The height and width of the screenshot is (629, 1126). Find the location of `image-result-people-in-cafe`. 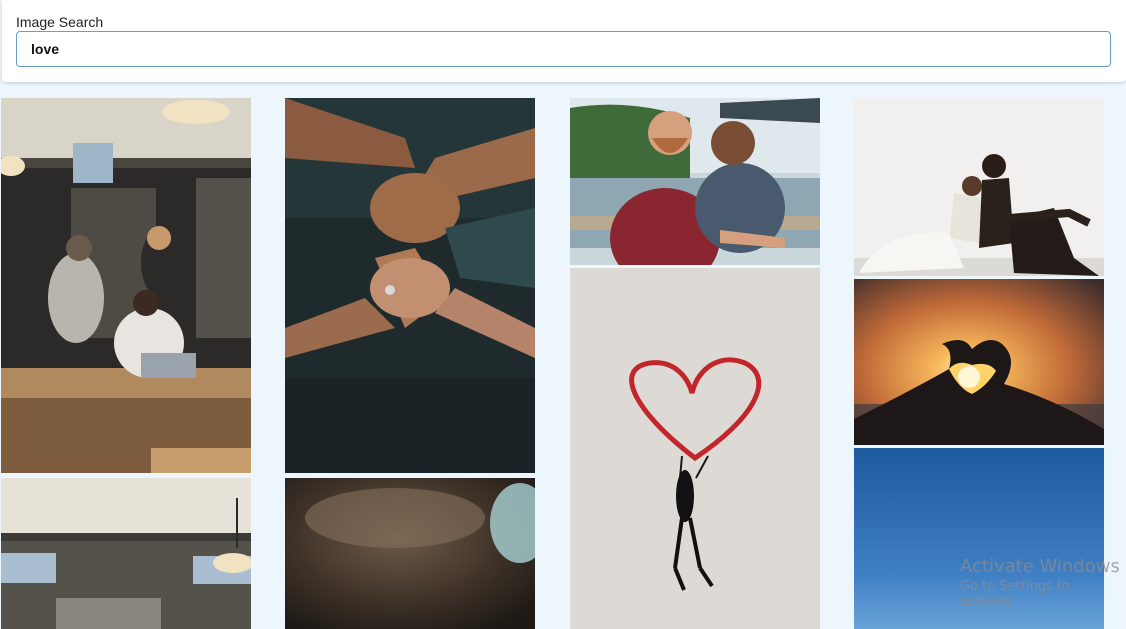

image-result-people-in-cafe is located at coordinates (126, 285).